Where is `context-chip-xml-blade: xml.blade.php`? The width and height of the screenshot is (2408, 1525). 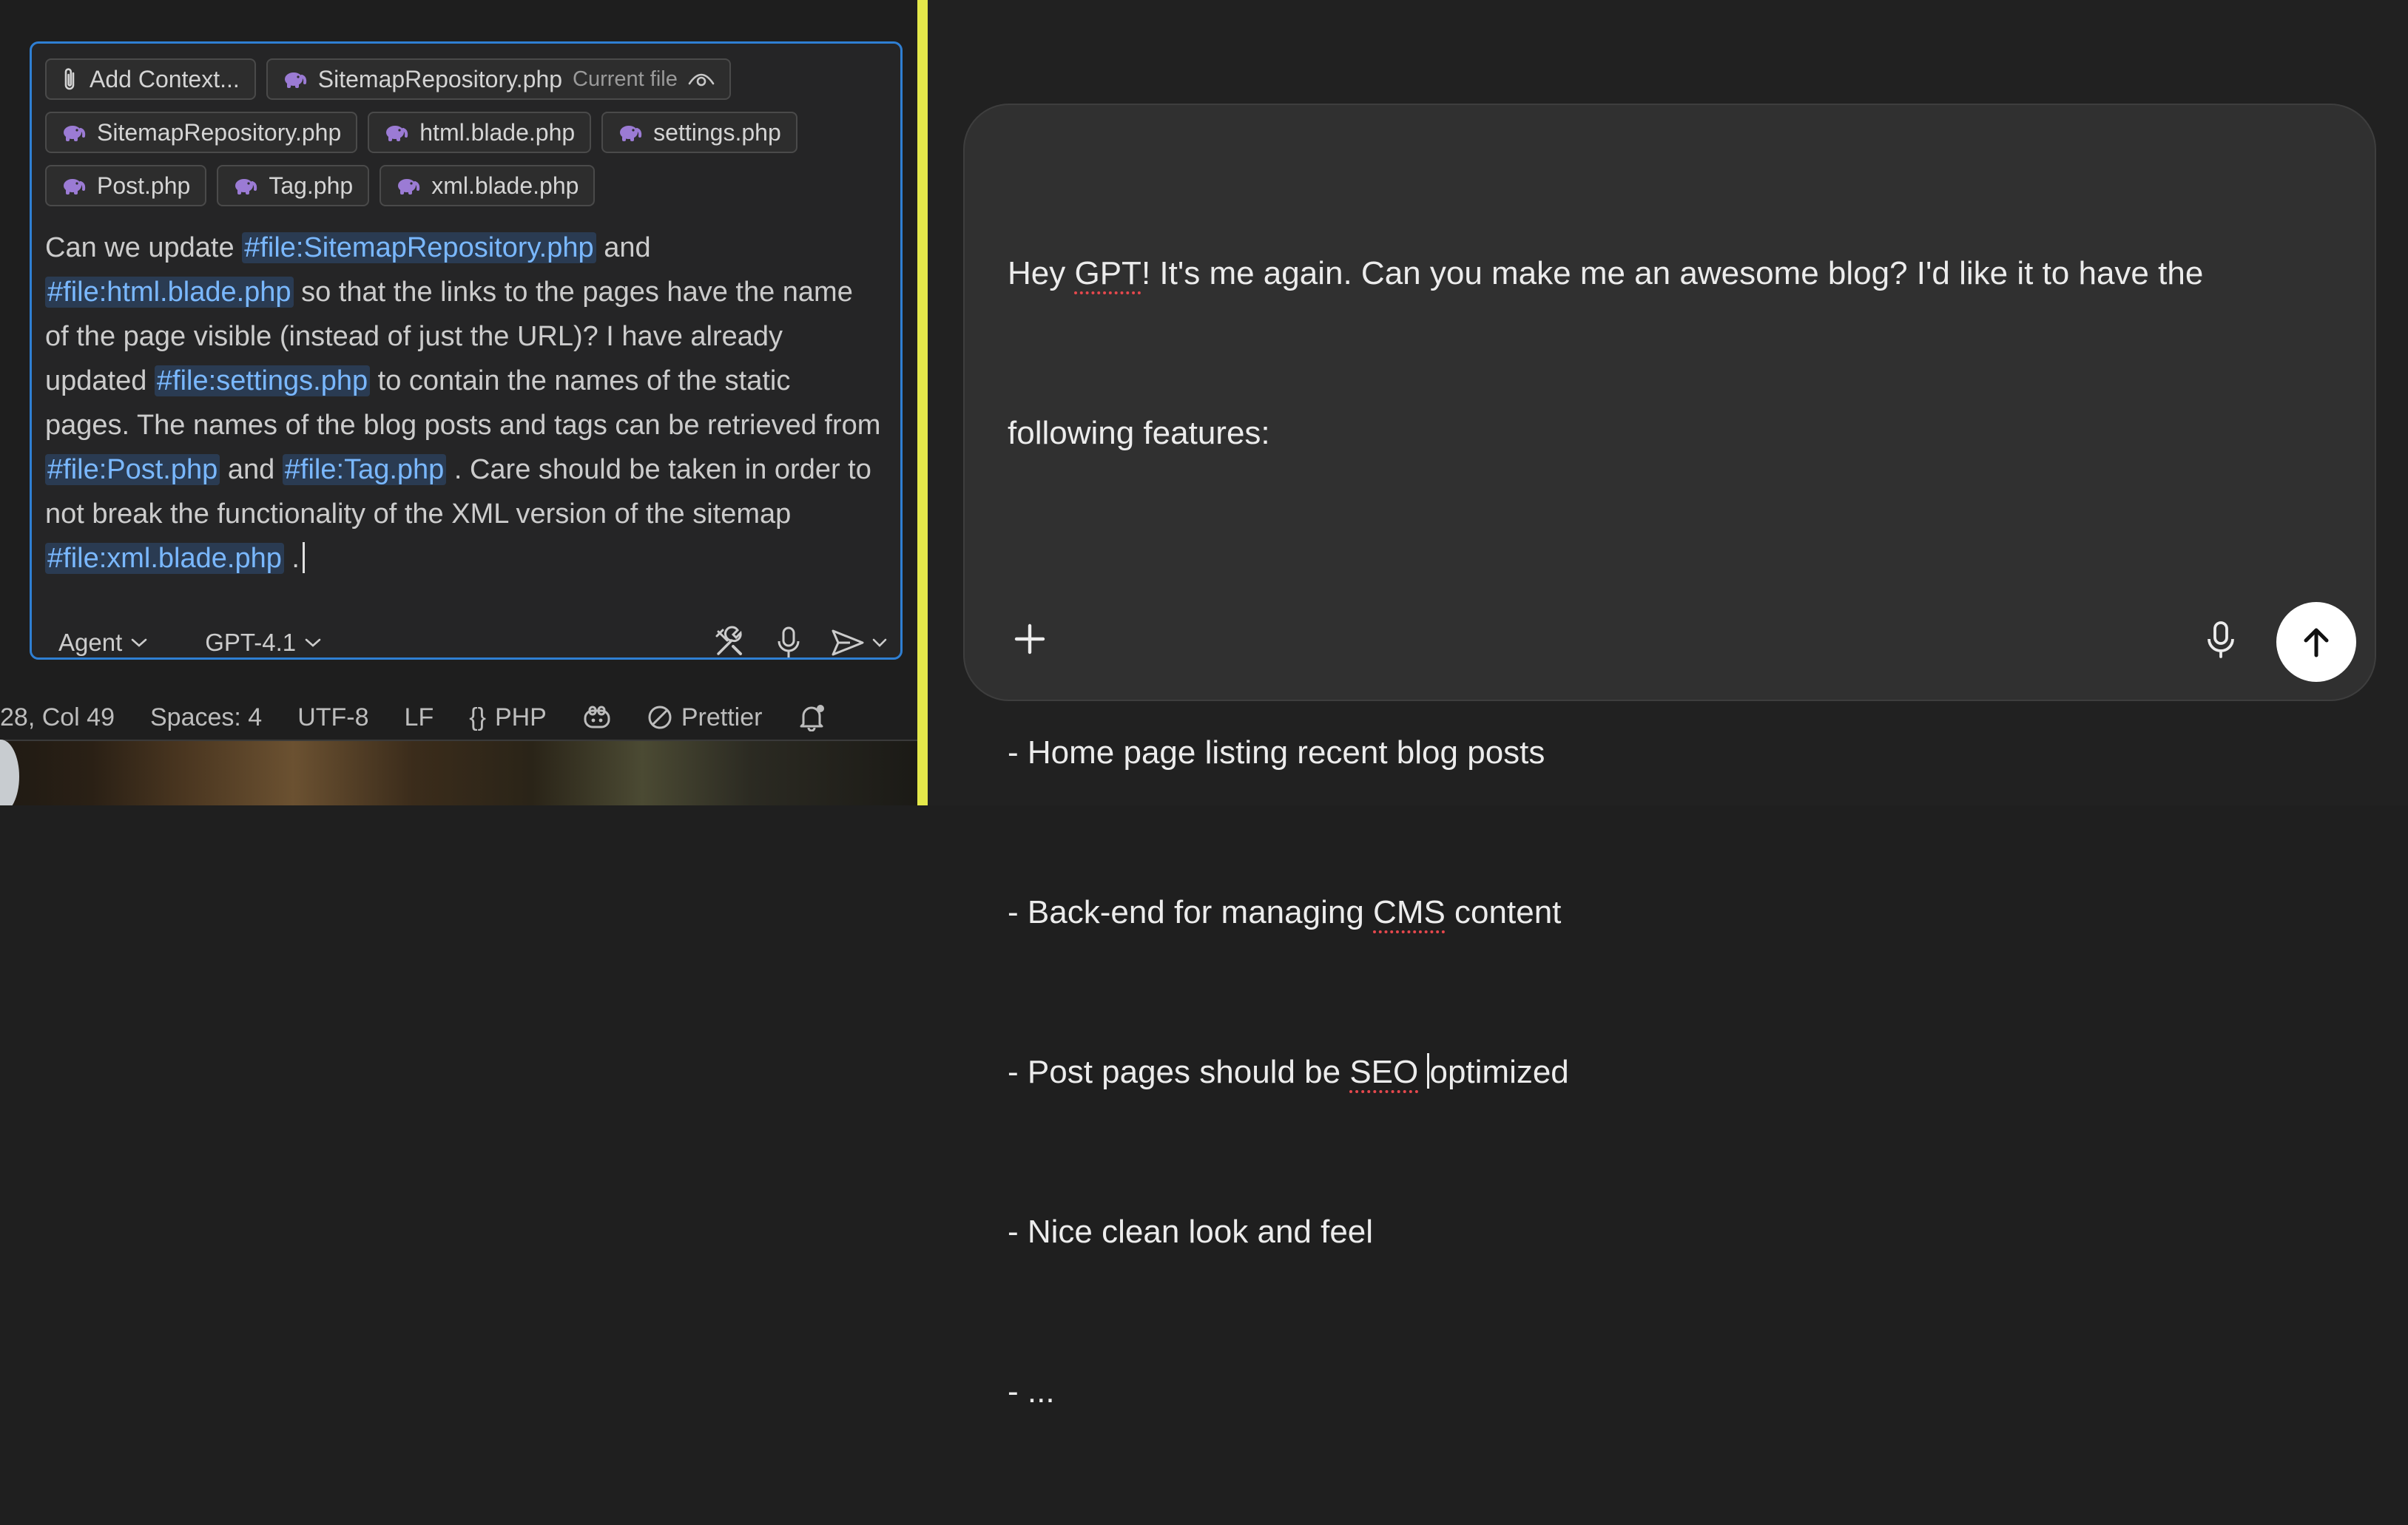
context-chip-xml-blade: xml.blade.php is located at coordinates (488, 185).